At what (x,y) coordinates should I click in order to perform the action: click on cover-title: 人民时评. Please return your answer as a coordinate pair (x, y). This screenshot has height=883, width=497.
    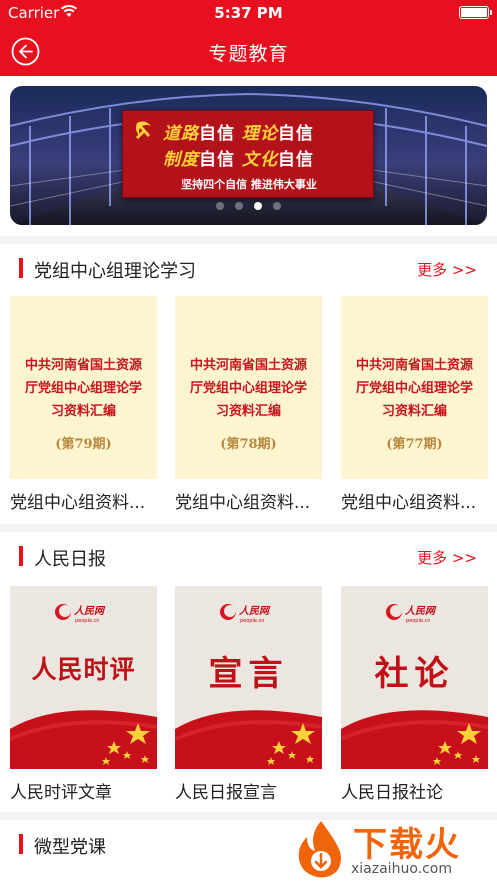
    Looking at the image, I should click on (83, 669).